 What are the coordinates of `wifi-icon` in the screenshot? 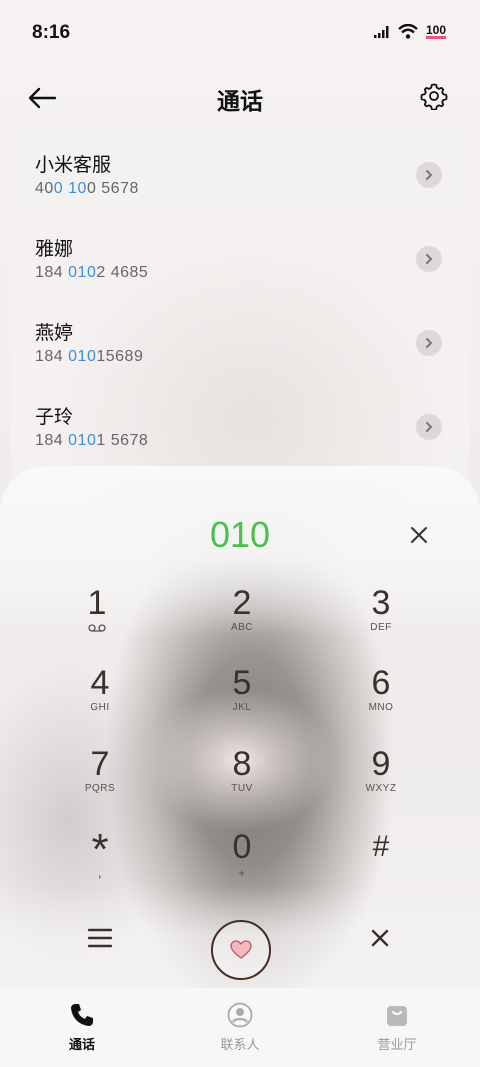 It's located at (408, 31).